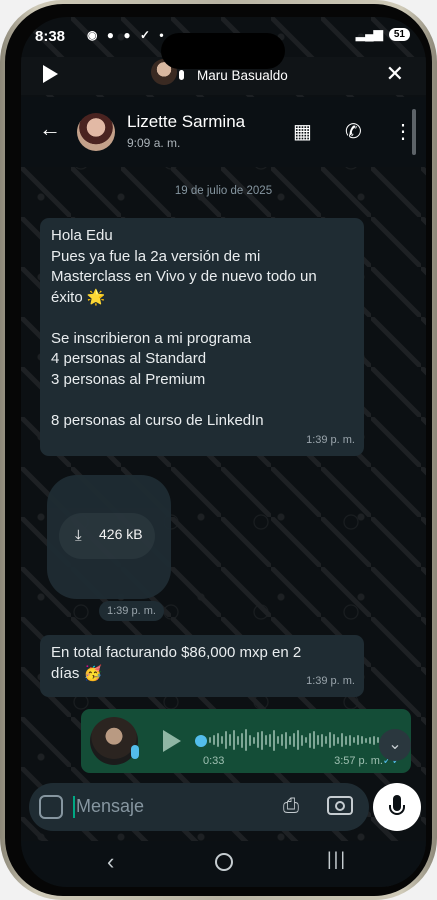  Describe the element at coordinates (223, 51) in the screenshot. I see `dynamic-island` at that location.